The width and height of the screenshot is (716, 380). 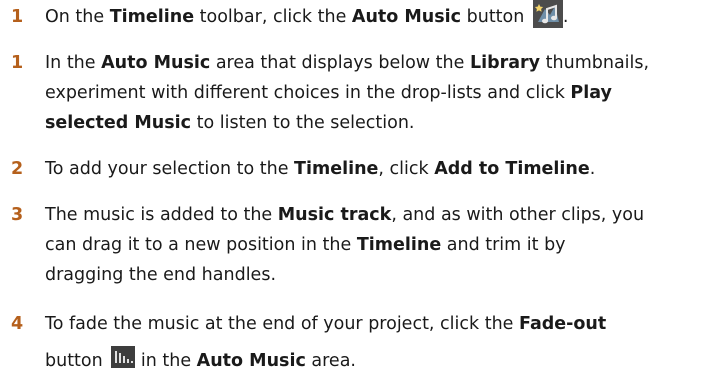 What do you see at coordinates (505, 63) in the screenshot?
I see `ui-term: Library` at bounding box center [505, 63].